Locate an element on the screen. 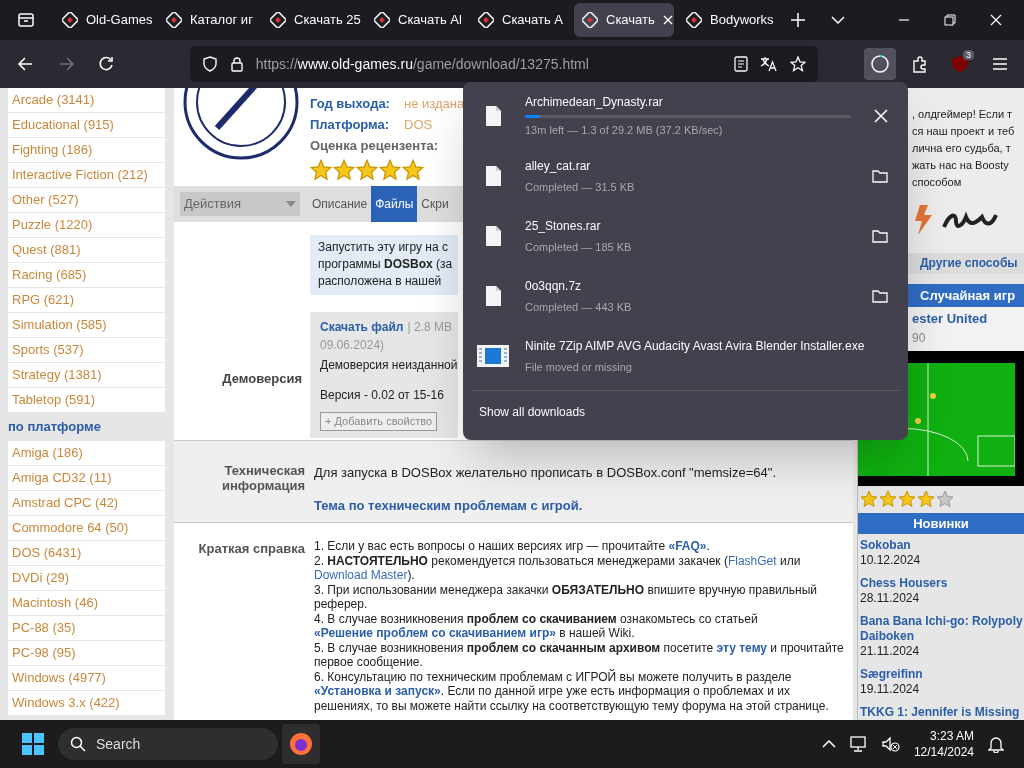  empty-star-icon is located at coordinates (945, 499).